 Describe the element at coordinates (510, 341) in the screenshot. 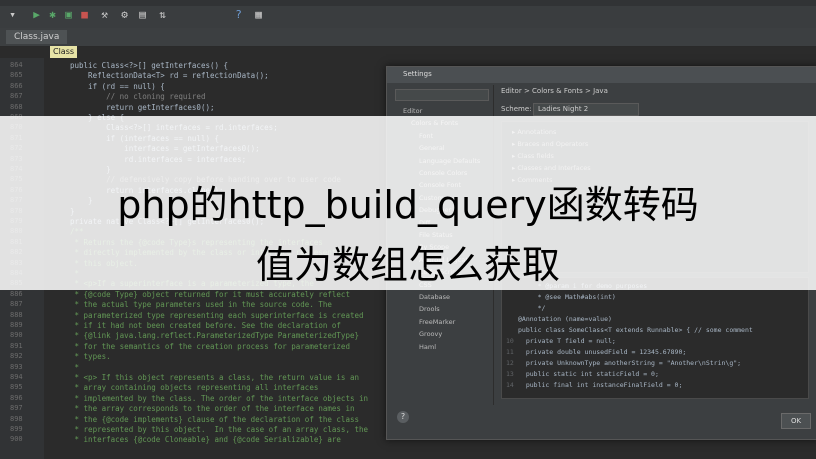

I see `preview-line-number: 10` at that location.